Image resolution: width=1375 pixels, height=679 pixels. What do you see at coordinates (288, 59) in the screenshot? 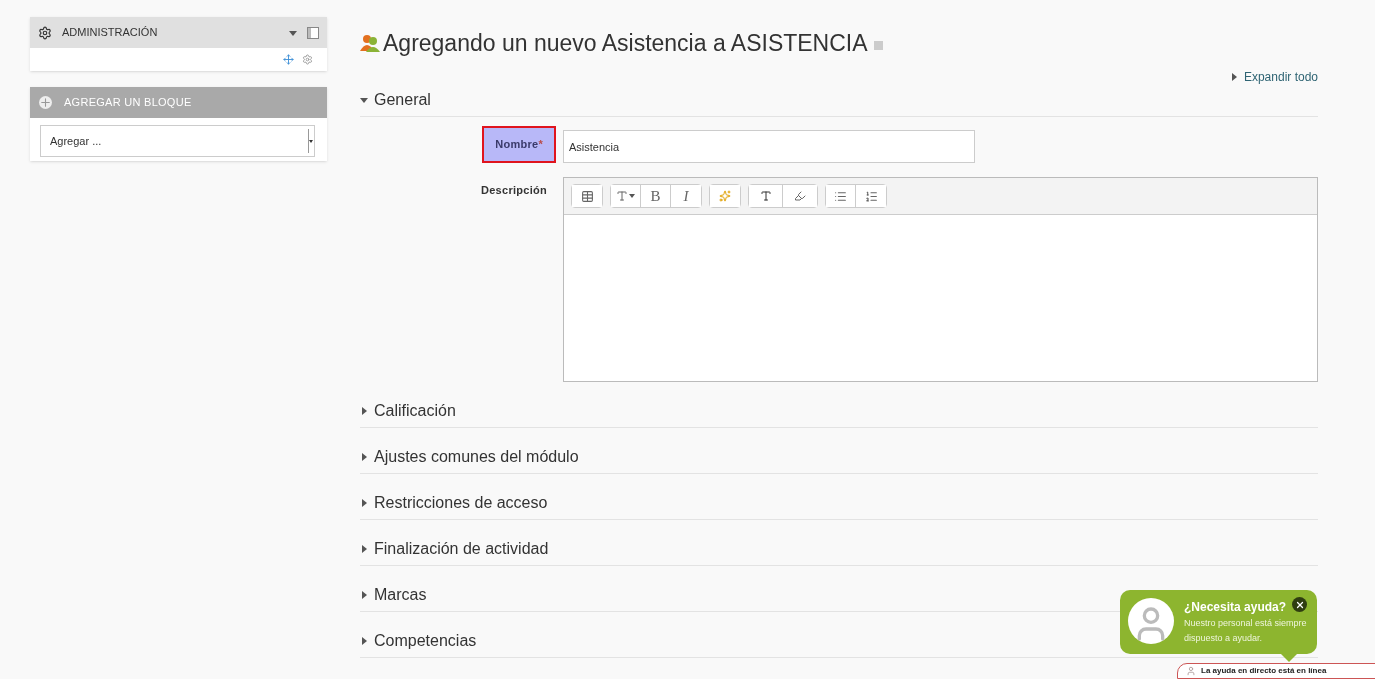
I see `move-icon` at bounding box center [288, 59].